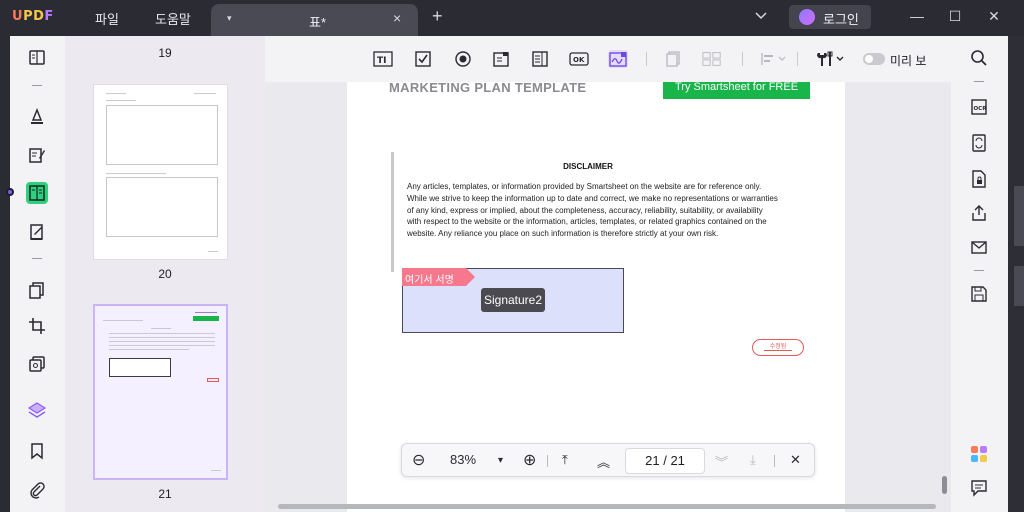  What do you see at coordinates (618, 59) in the screenshot?
I see `signature-field-icon` at bounding box center [618, 59].